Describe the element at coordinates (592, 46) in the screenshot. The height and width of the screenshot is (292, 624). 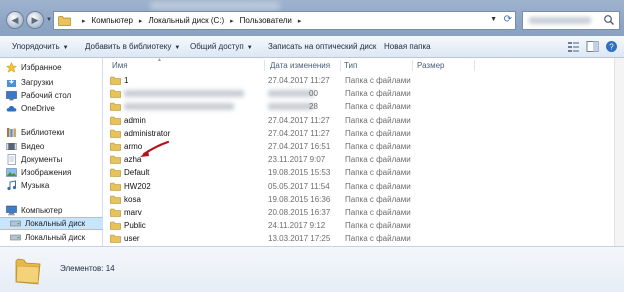
I see `preview-pane-icon` at that location.